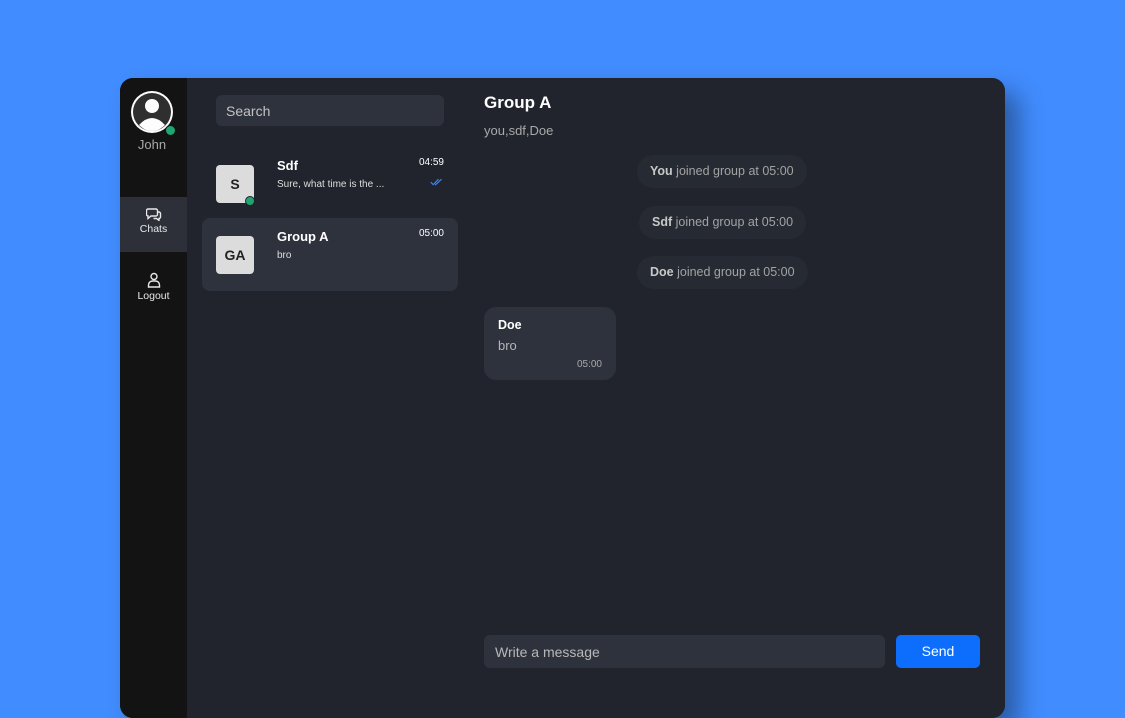  Describe the element at coordinates (436, 182) in the screenshot. I see `double-check-icon` at that location.